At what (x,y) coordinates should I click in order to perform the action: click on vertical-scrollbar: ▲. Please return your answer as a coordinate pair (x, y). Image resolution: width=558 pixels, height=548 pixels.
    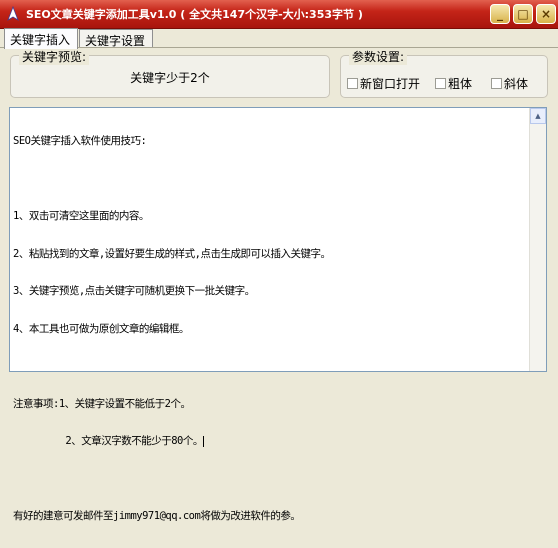
    Looking at the image, I should click on (537, 239).